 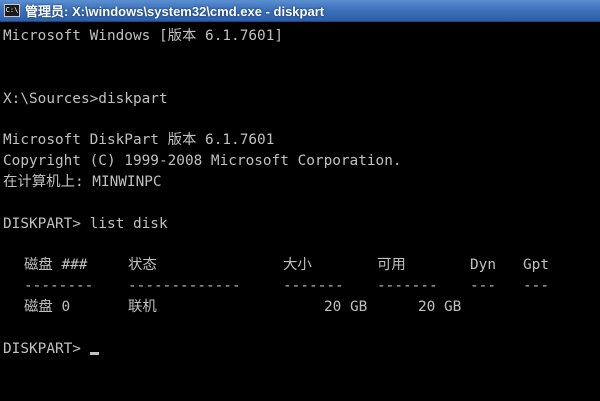 What do you see at coordinates (47, 307) in the screenshot?
I see `disk-name-cell: 磁盘 0` at bounding box center [47, 307].